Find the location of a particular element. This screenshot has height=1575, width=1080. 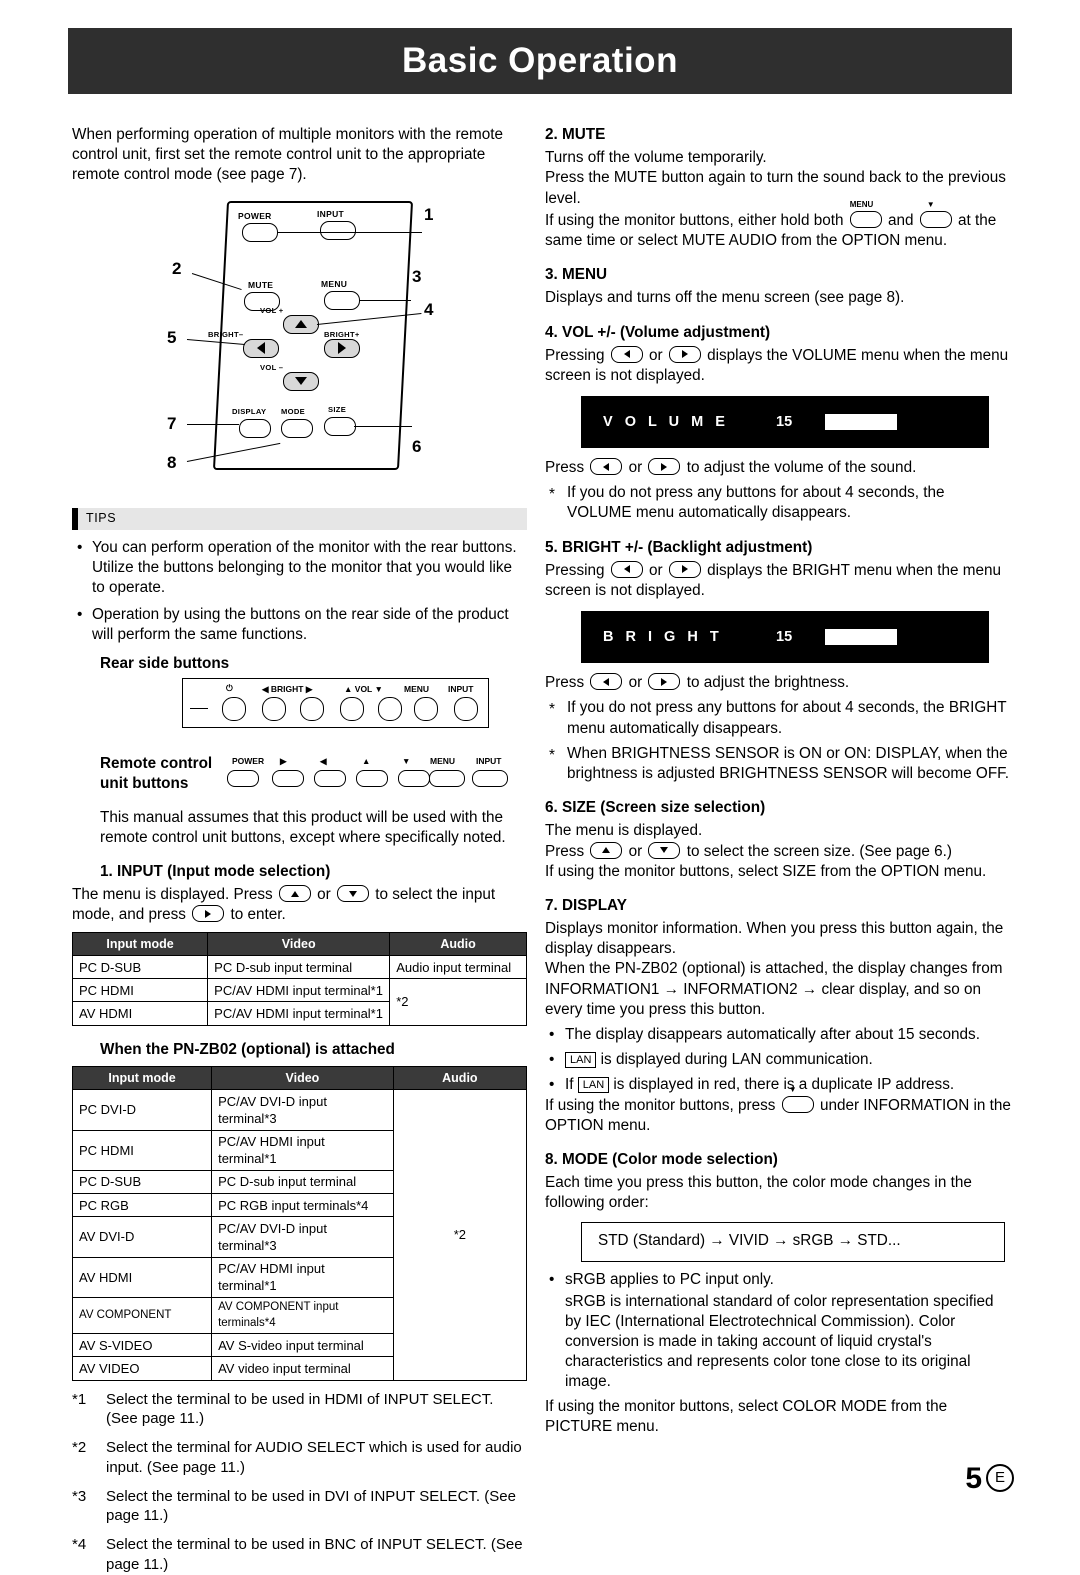

table-row: PC HDMI PC/AV HDMI input terminal*1 *2 is located at coordinates (299, 1002).